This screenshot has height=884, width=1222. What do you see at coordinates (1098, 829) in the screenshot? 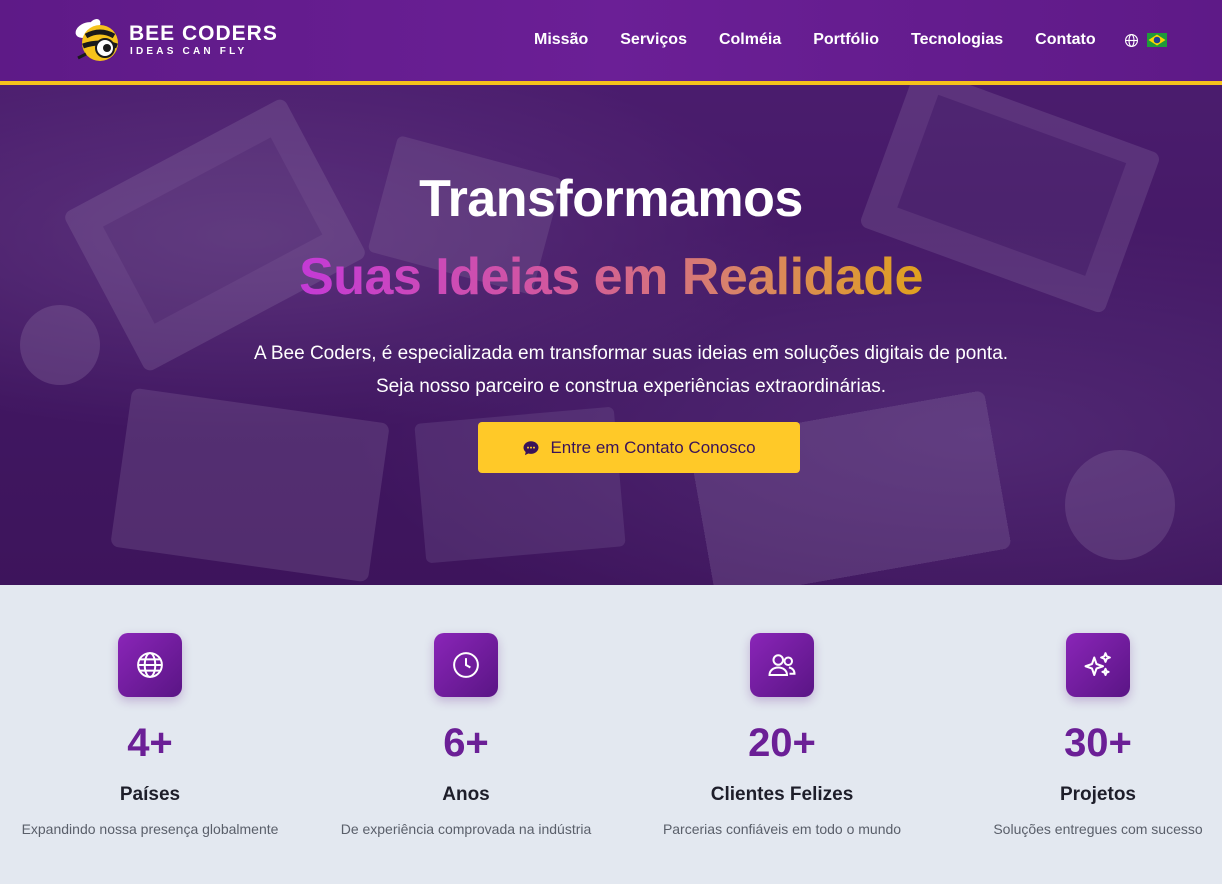
I see `stat-description: Soluções entregues com sucesso` at bounding box center [1098, 829].